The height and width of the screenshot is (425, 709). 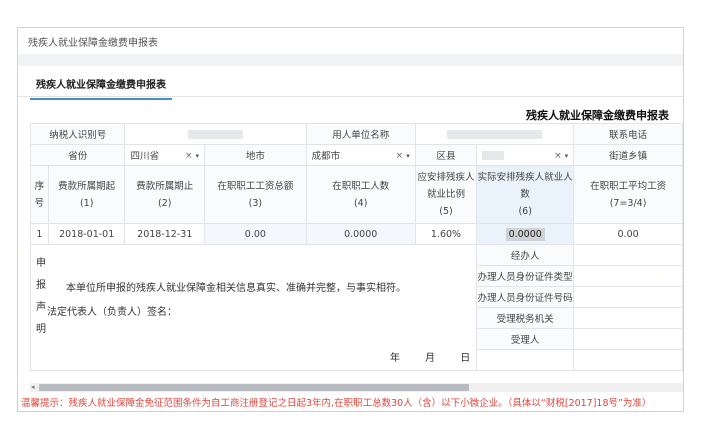 I want to click on taxpayer-row: 纳税人识别号 用人单位名称 联系电话, so click(x=356, y=134).